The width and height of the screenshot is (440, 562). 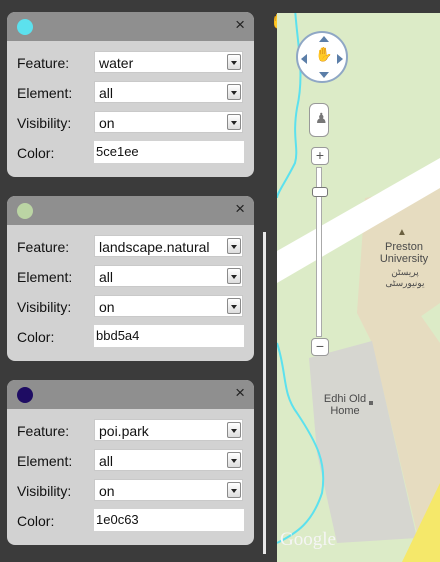 I want to click on zoom-slider-thumb, so click(x=320, y=192).